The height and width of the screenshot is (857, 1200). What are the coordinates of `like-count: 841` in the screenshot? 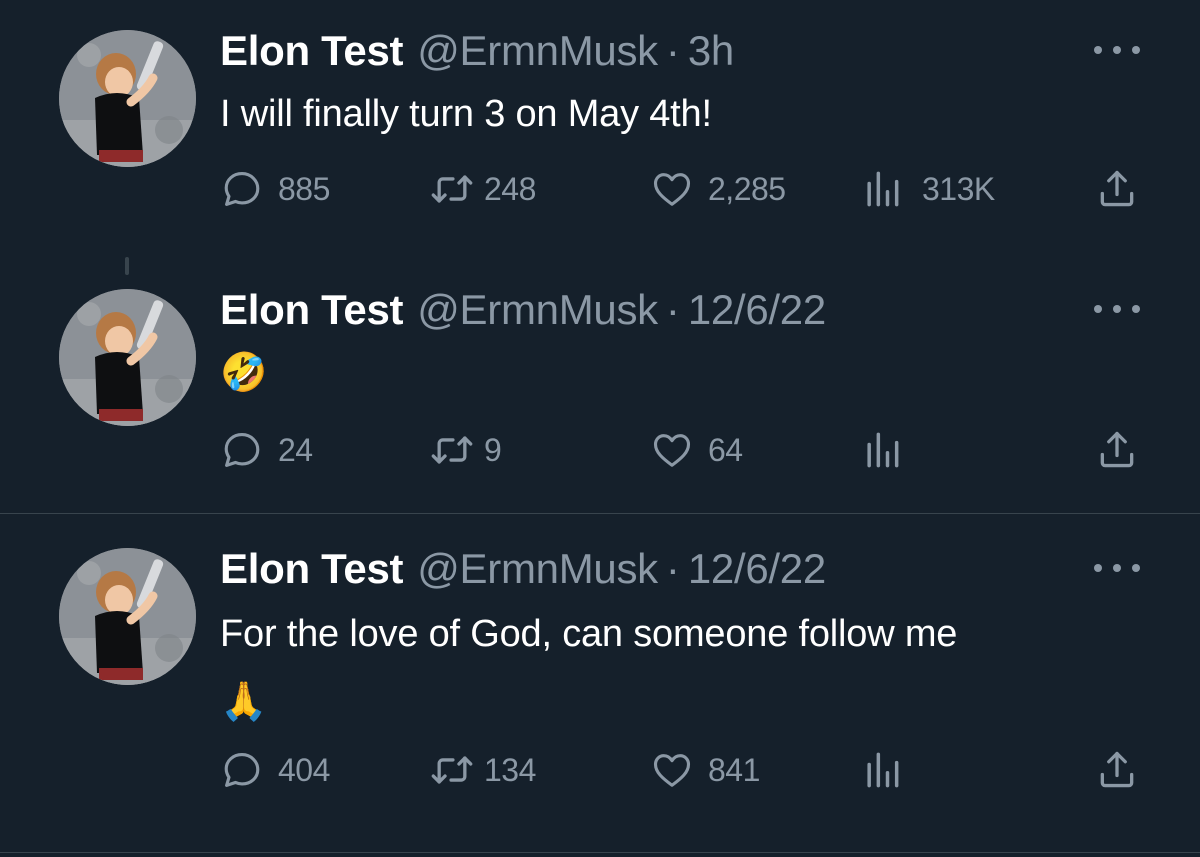 It's located at (734, 769).